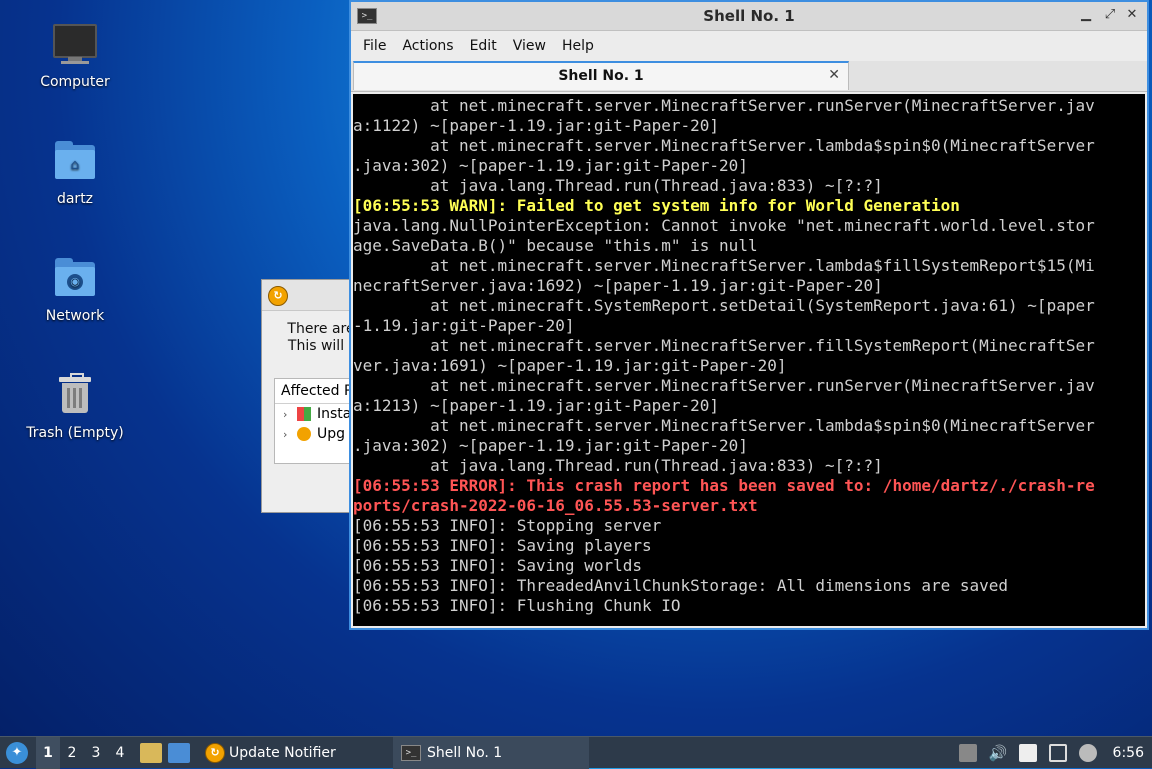 Image resolution: width=1152 pixels, height=769 pixels. I want to click on task-update-notifier: ↻ Update Notifier, so click(295, 753).